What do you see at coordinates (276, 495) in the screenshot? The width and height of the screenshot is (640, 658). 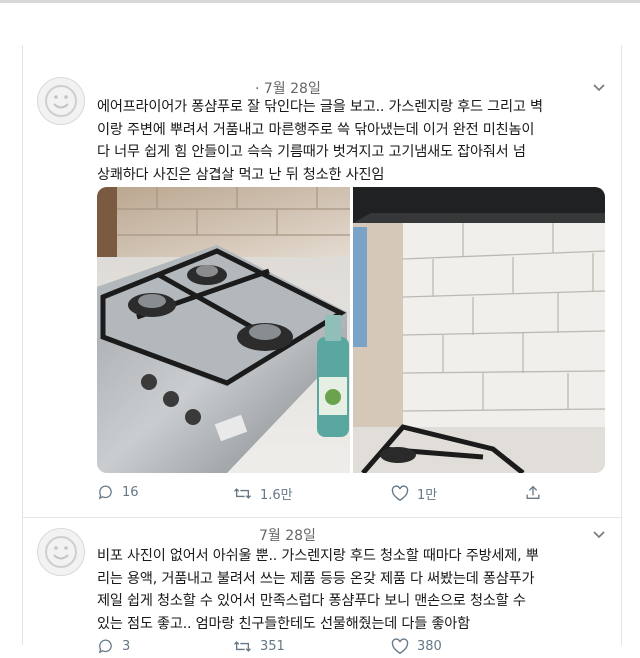 I see `retweet-count: 1.6만` at bounding box center [276, 495].